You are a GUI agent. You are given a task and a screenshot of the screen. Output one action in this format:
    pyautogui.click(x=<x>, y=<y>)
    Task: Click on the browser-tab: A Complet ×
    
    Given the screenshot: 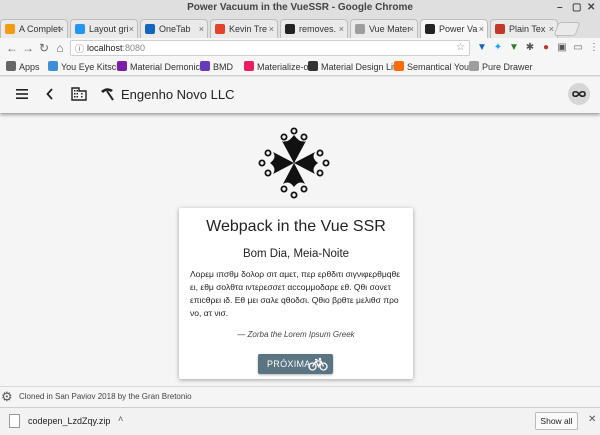 What is the action you would take?
    pyautogui.click(x=34, y=28)
    